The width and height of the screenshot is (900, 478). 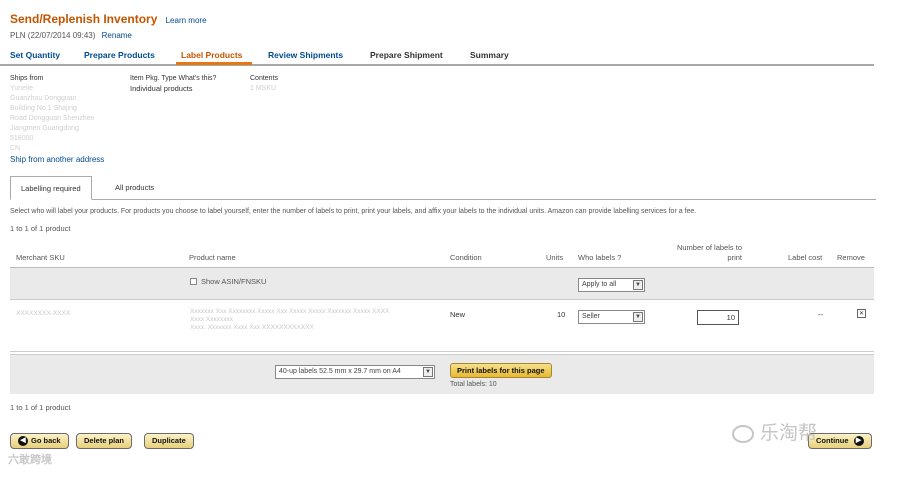 What do you see at coordinates (473, 384) in the screenshot?
I see `total-labels: Total labels: 10` at bounding box center [473, 384].